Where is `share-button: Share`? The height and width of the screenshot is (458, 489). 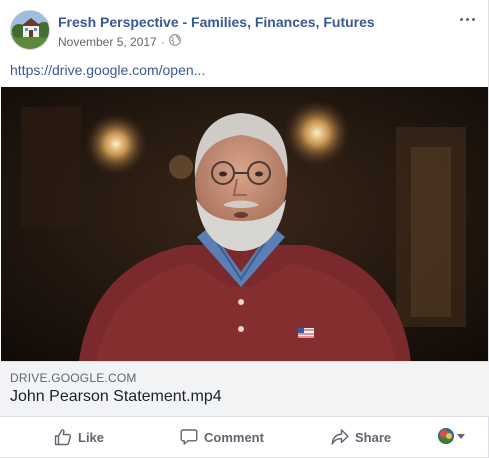
share-button: Share is located at coordinates (361, 437).